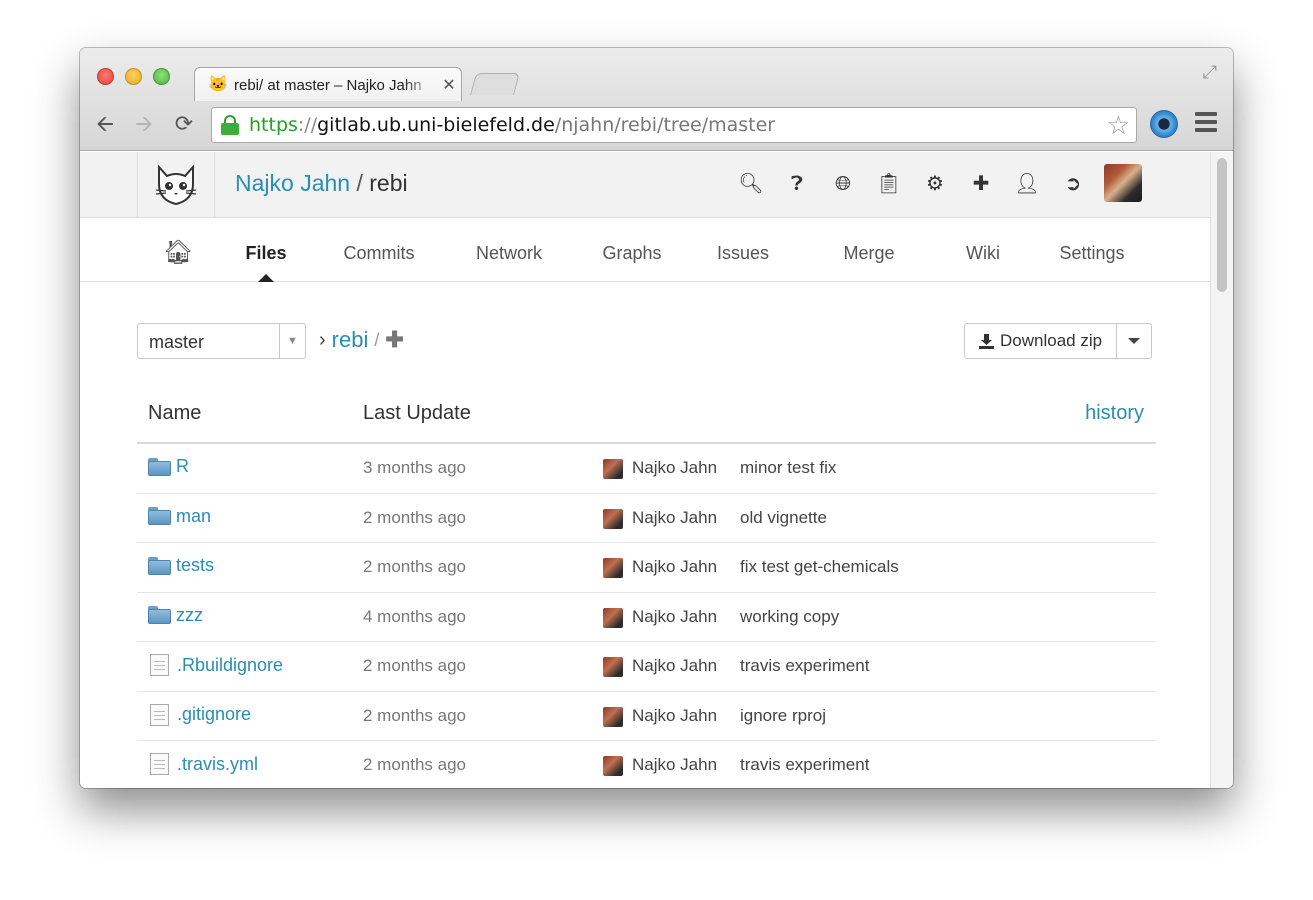  Describe the element at coordinates (509, 250) in the screenshot. I see `tab-network: Network` at that location.